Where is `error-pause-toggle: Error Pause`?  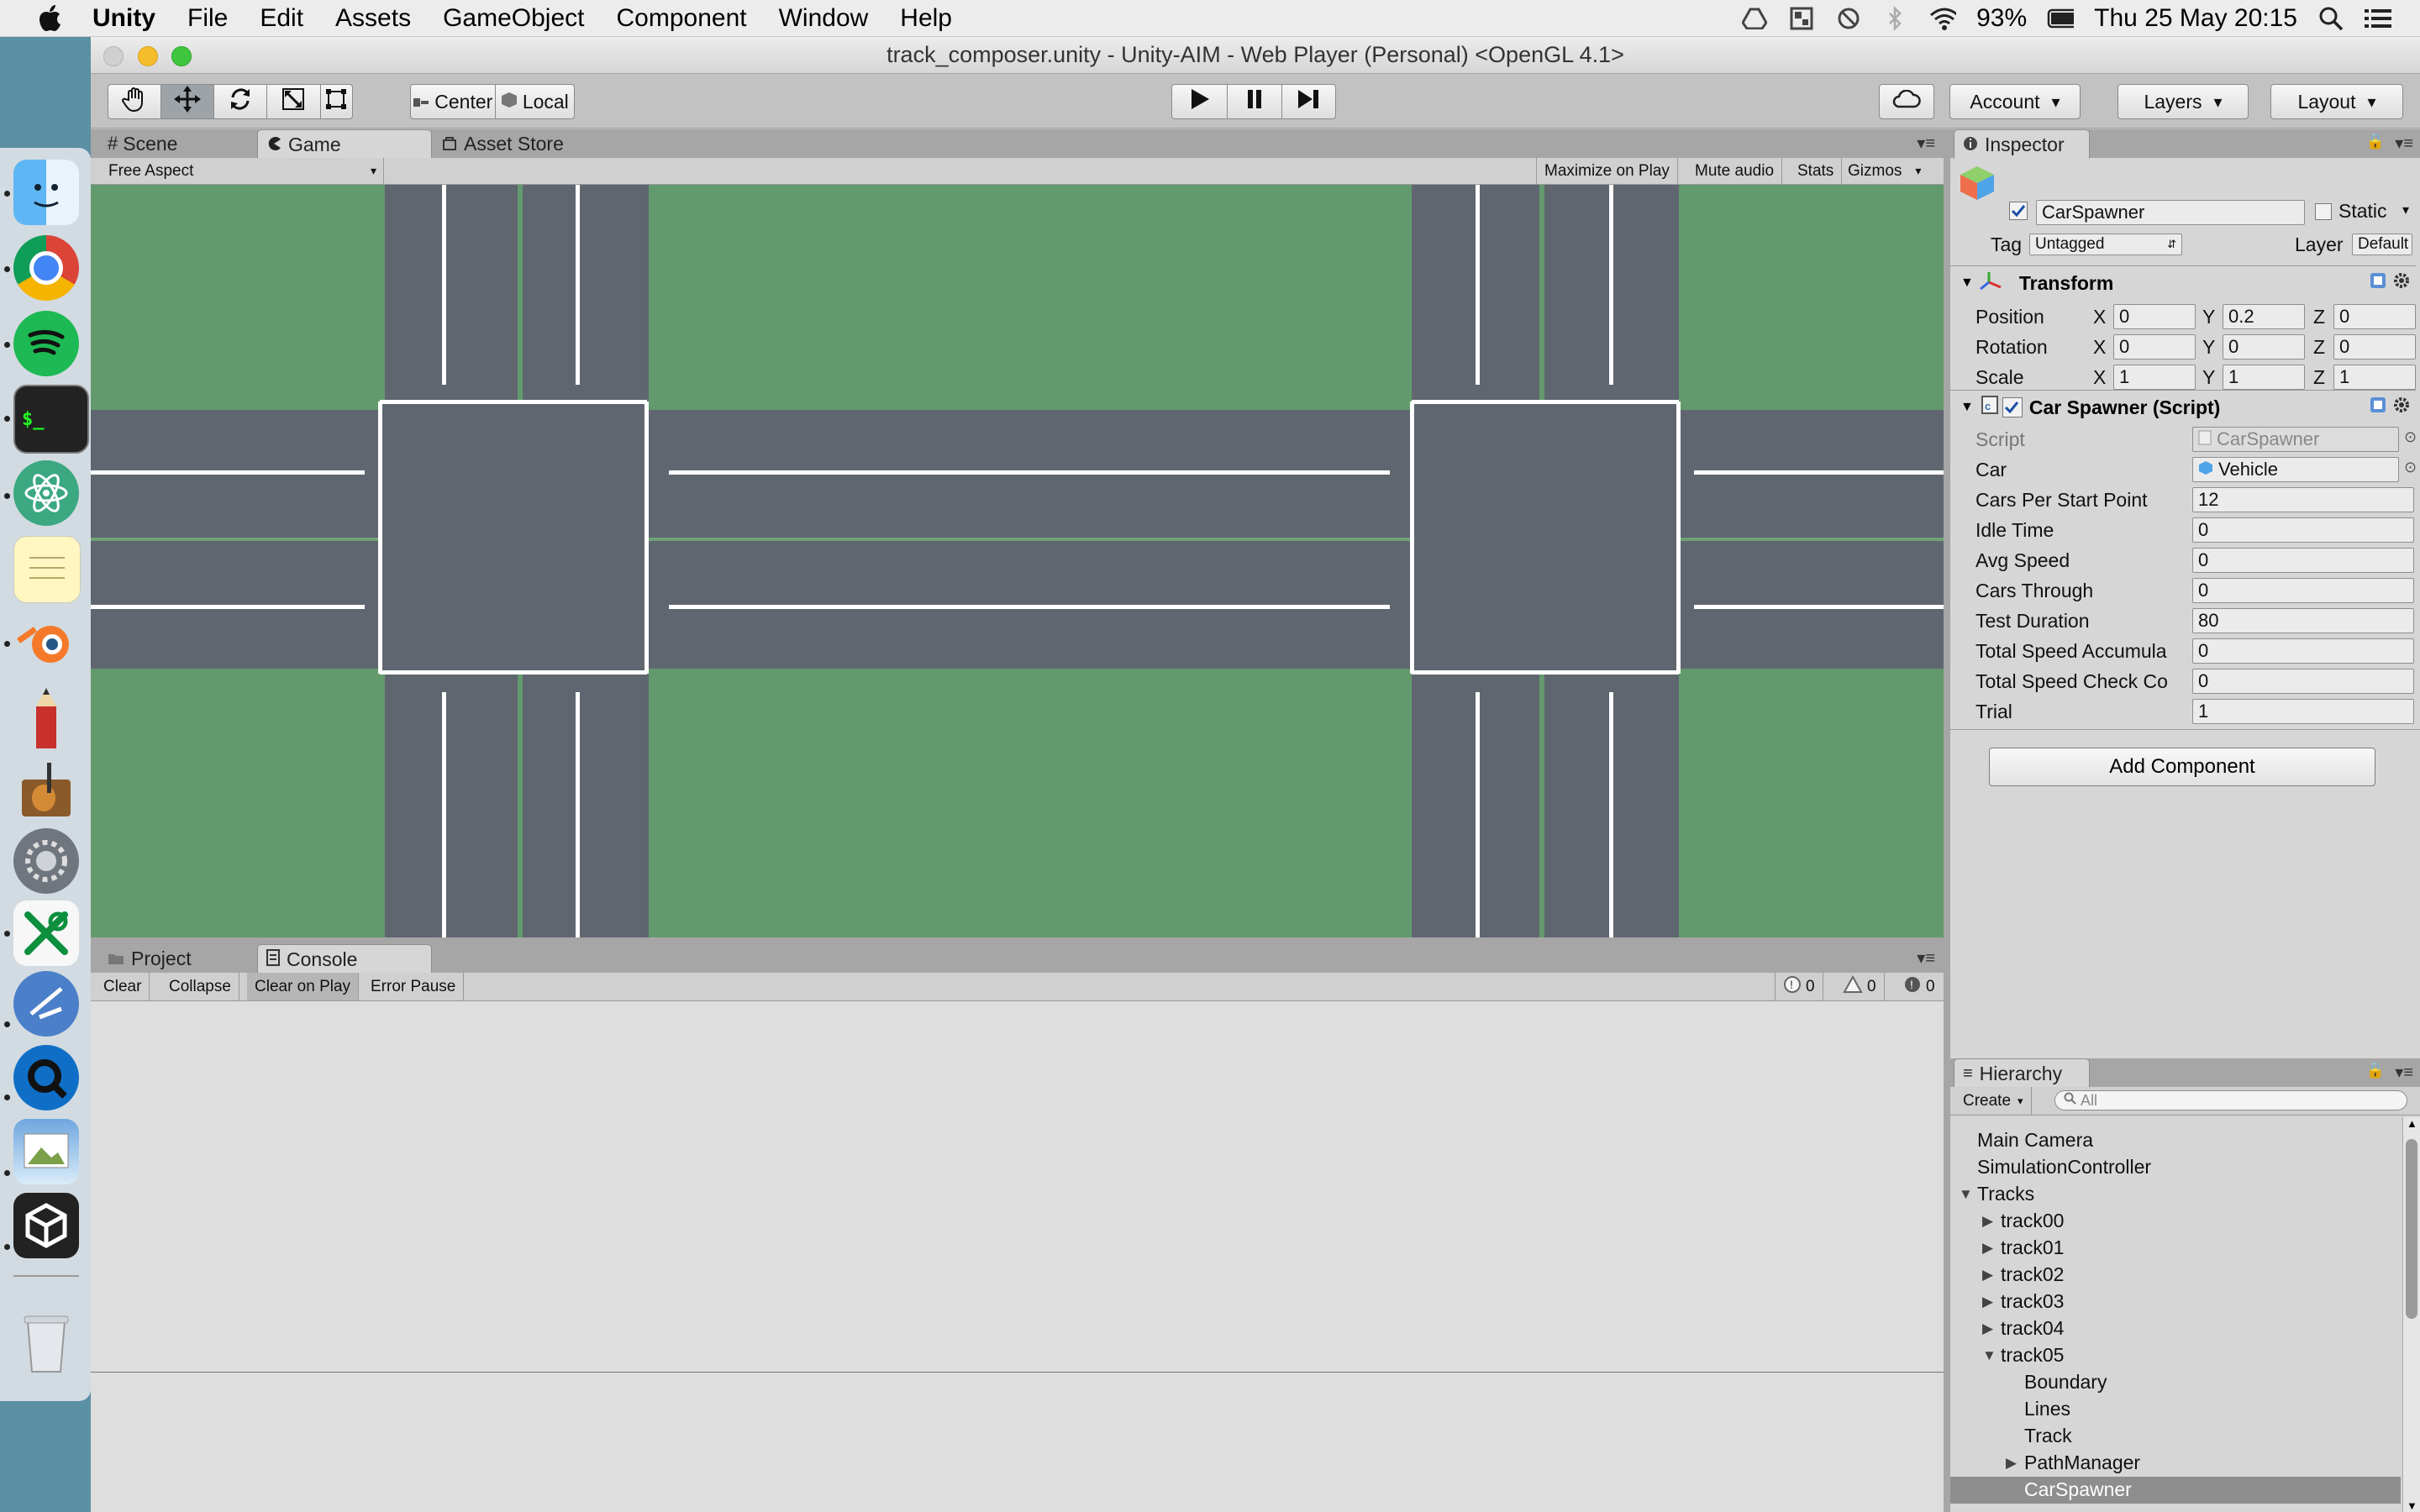 error-pause-toggle: Error Pause is located at coordinates (414, 986).